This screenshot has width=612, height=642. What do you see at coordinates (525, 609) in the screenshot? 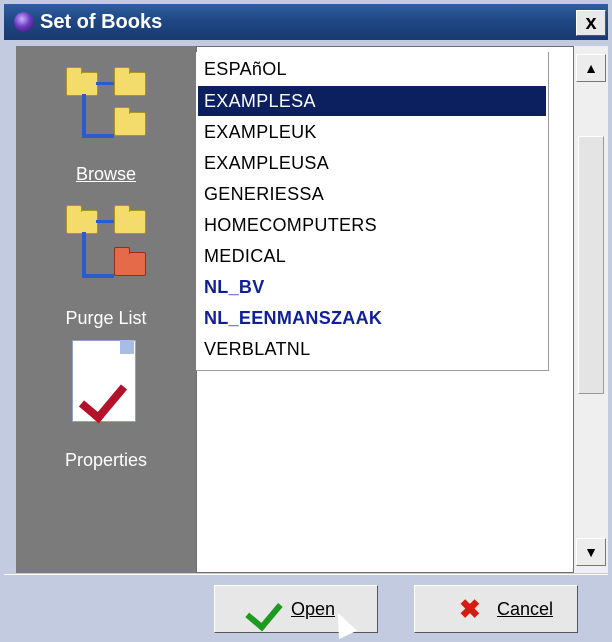
I see `cancel-button-label: Cancel` at bounding box center [525, 609].